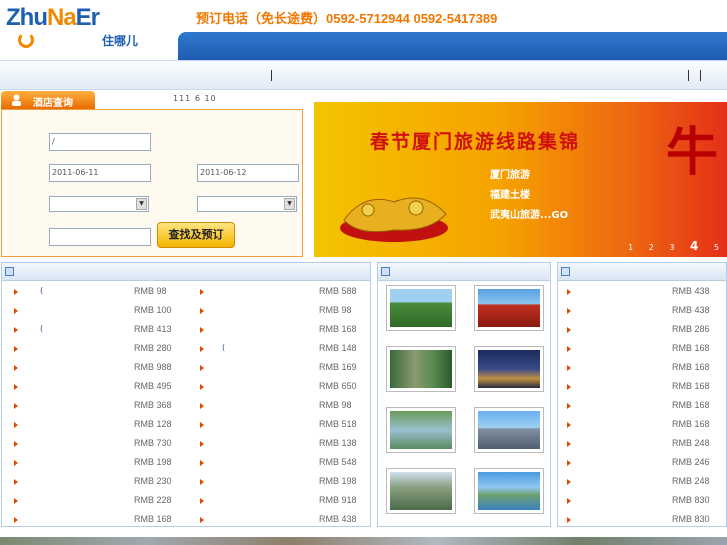  I want to click on photo-panel, so click(464, 394).